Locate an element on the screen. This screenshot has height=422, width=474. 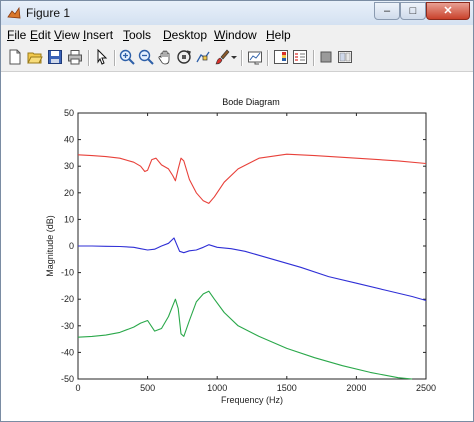
menu-window: Window is located at coordinates (235, 35).